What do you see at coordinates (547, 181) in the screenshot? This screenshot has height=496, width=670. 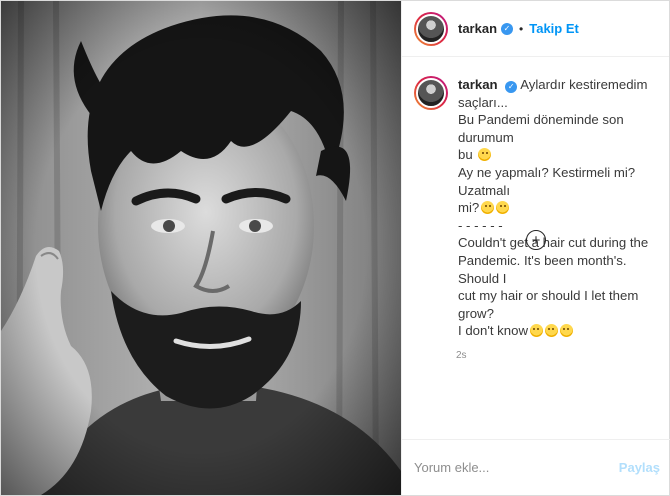 I see `caption-line-5: Ay ne yapmalı? Kestirmeli mi? Uzatmalı` at bounding box center [547, 181].